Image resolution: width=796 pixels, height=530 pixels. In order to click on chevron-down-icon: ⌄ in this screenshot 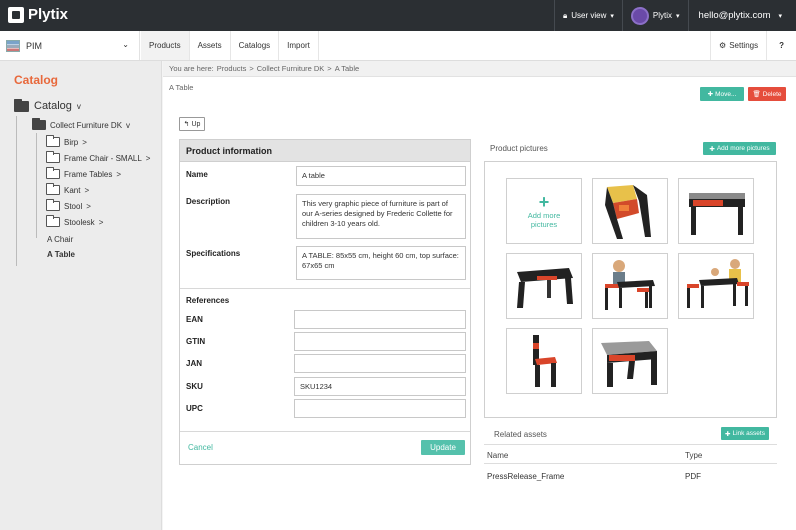, I will do `click(125, 44)`.